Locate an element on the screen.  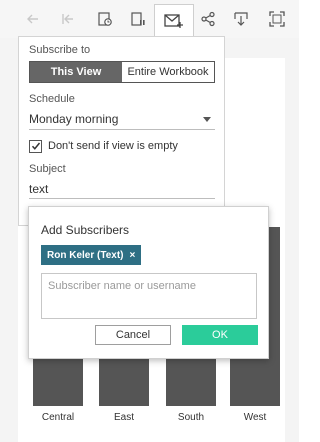
entire-workbook-option: Entire Workbook is located at coordinates (168, 72).